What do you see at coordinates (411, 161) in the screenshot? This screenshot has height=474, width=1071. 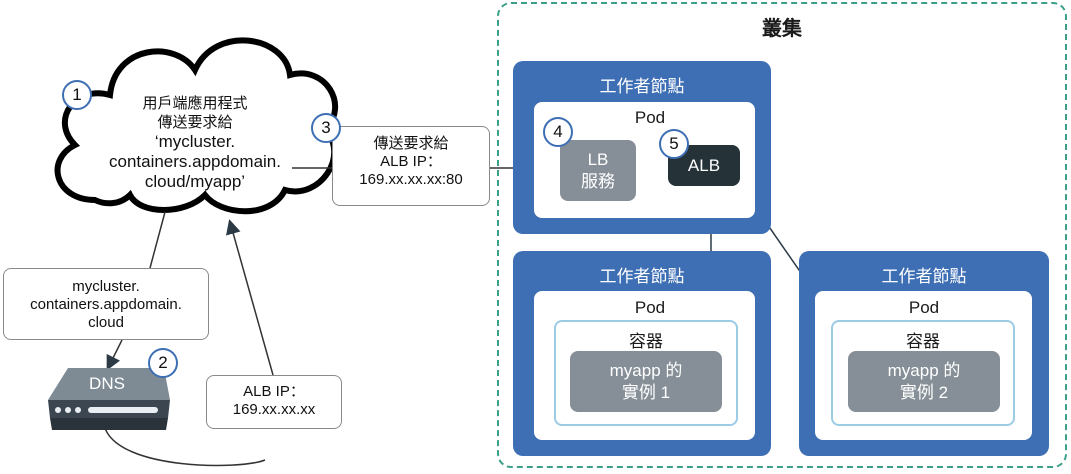 I see `request-line-2: ALB IP：` at bounding box center [411, 161].